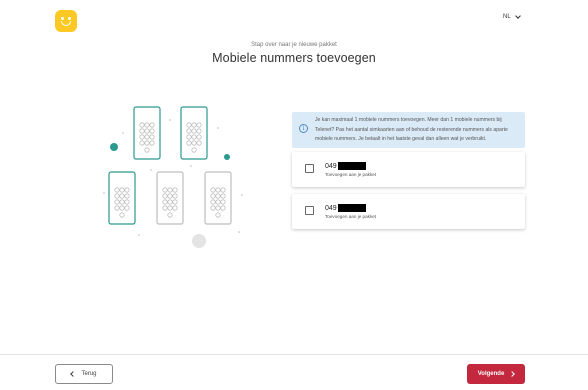 The width and height of the screenshot is (588, 390). What do you see at coordinates (294, 354) in the screenshot?
I see `footer-divider` at bounding box center [294, 354].